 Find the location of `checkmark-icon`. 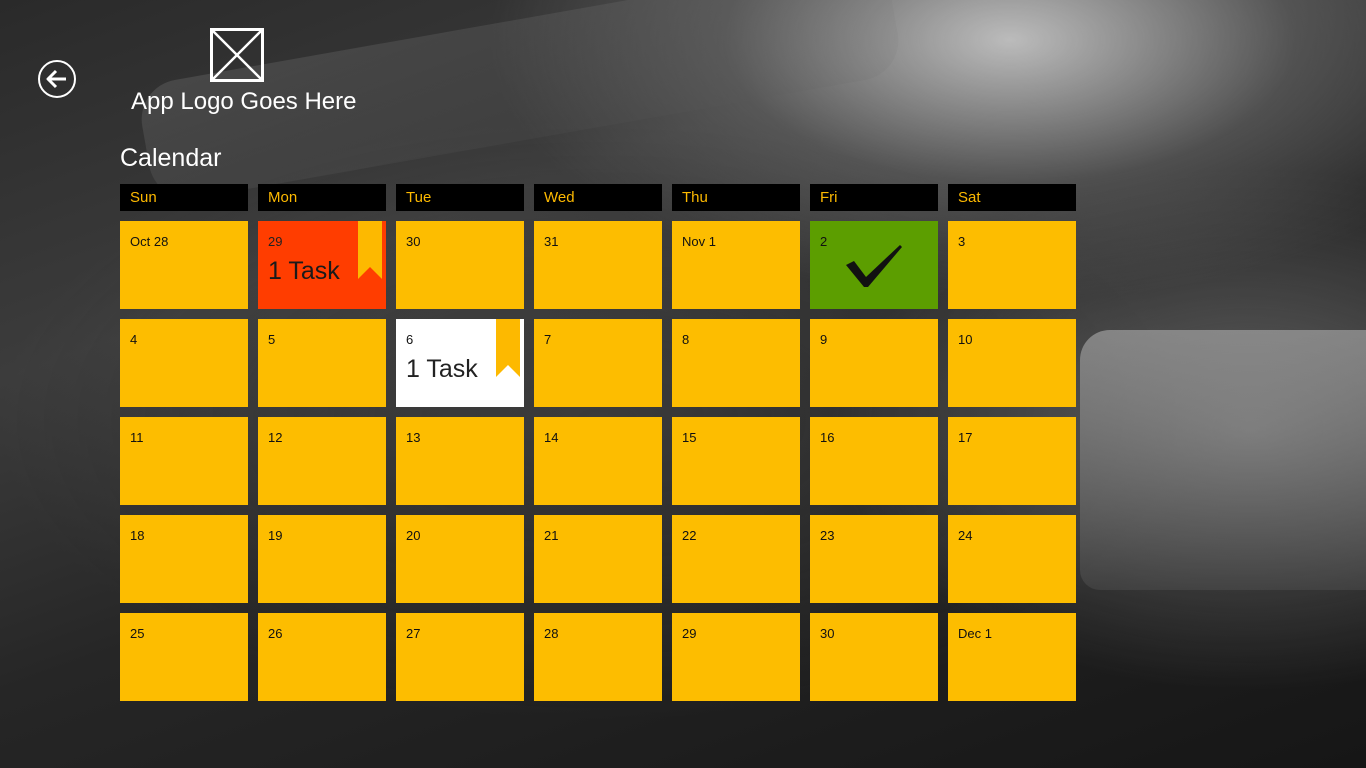

checkmark-icon is located at coordinates (874, 266).